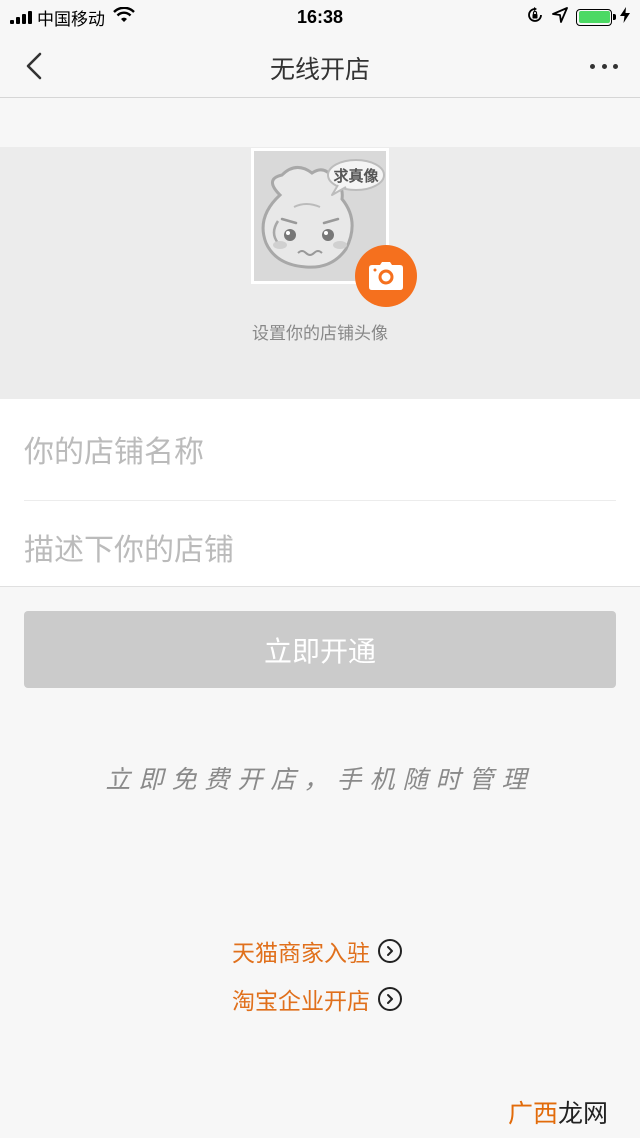  I want to click on avatar-badge-text: 求真像, so click(356, 176).